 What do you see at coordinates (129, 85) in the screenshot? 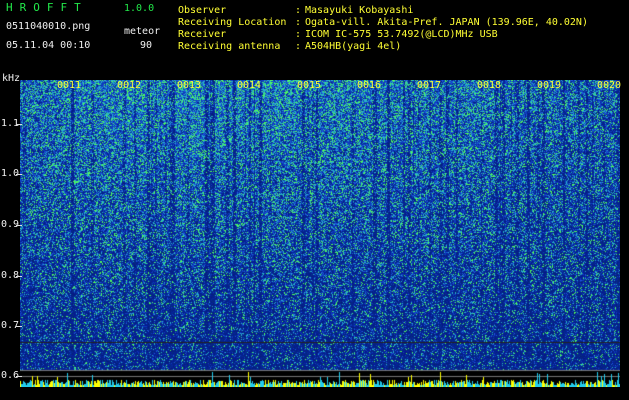
I see `time-tick-label: 0012` at bounding box center [129, 85].